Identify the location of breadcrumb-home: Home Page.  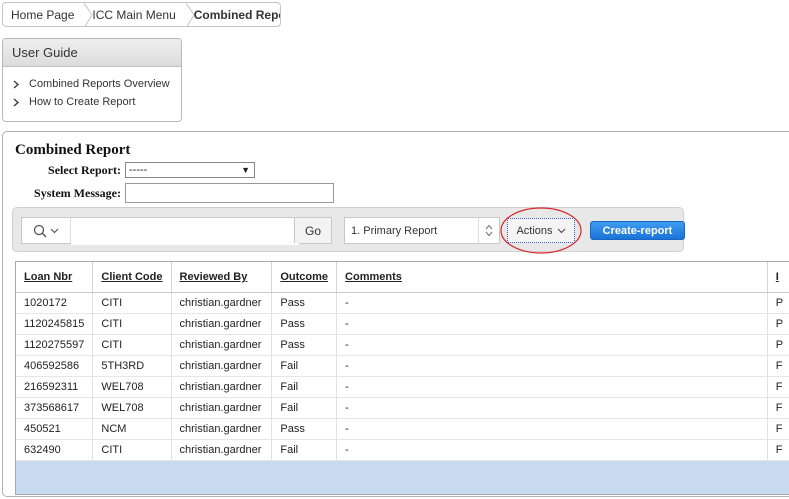
(43, 14).